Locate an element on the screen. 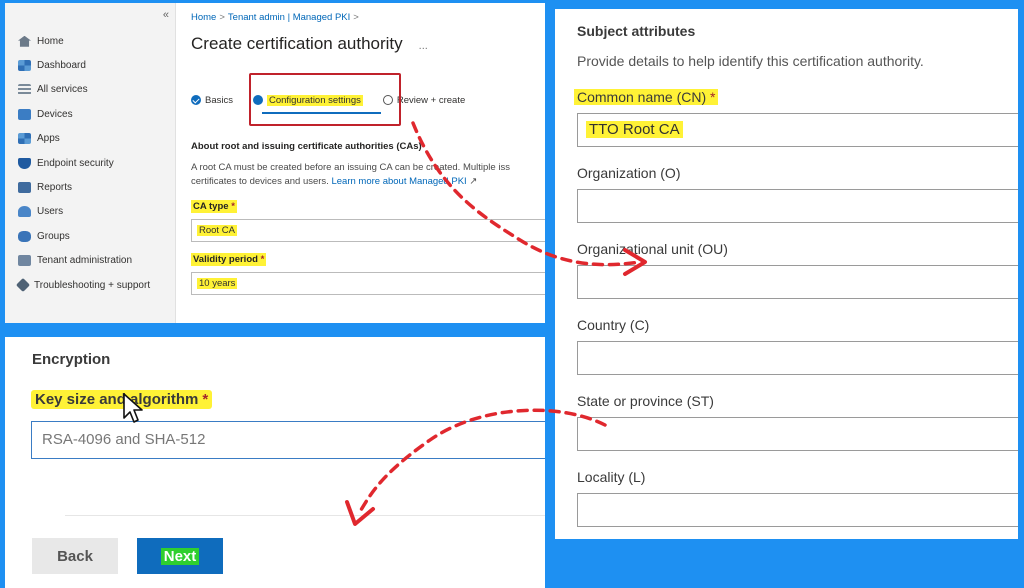 Image resolution: width=1024 pixels, height=588 pixels. validity-period-label: Validity period * is located at coordinates (229, 259).